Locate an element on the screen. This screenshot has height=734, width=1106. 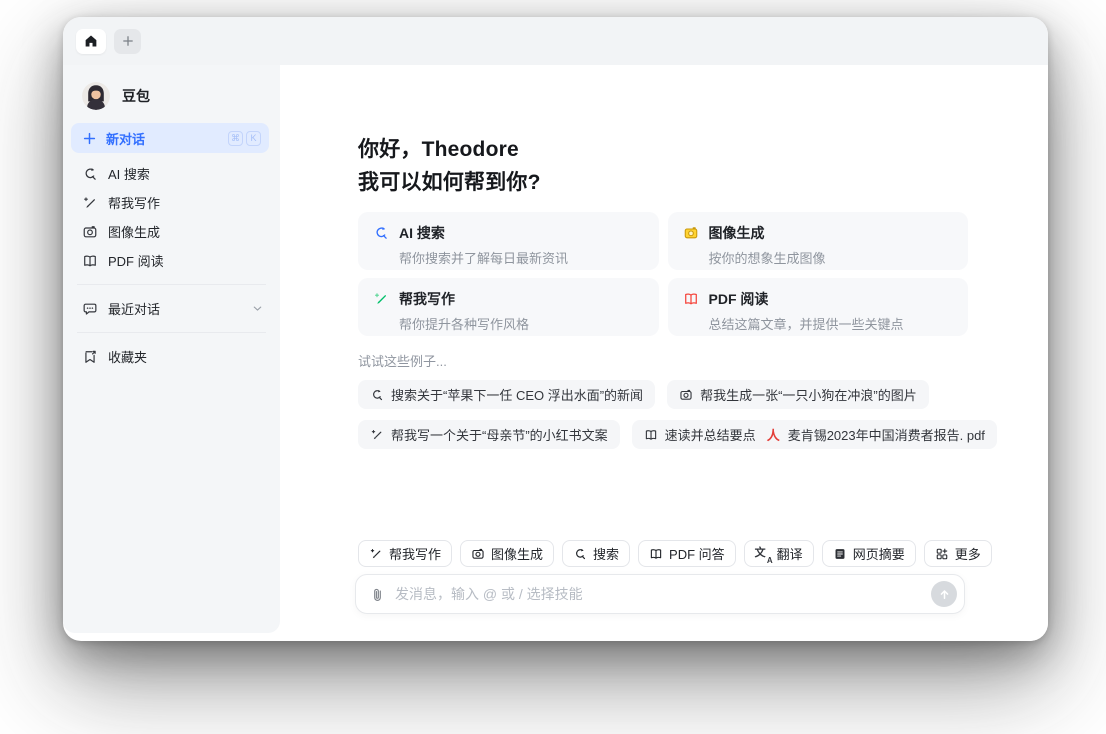
skill-webpage-summary: 网页摘要 is located at coordinates (868, 553).